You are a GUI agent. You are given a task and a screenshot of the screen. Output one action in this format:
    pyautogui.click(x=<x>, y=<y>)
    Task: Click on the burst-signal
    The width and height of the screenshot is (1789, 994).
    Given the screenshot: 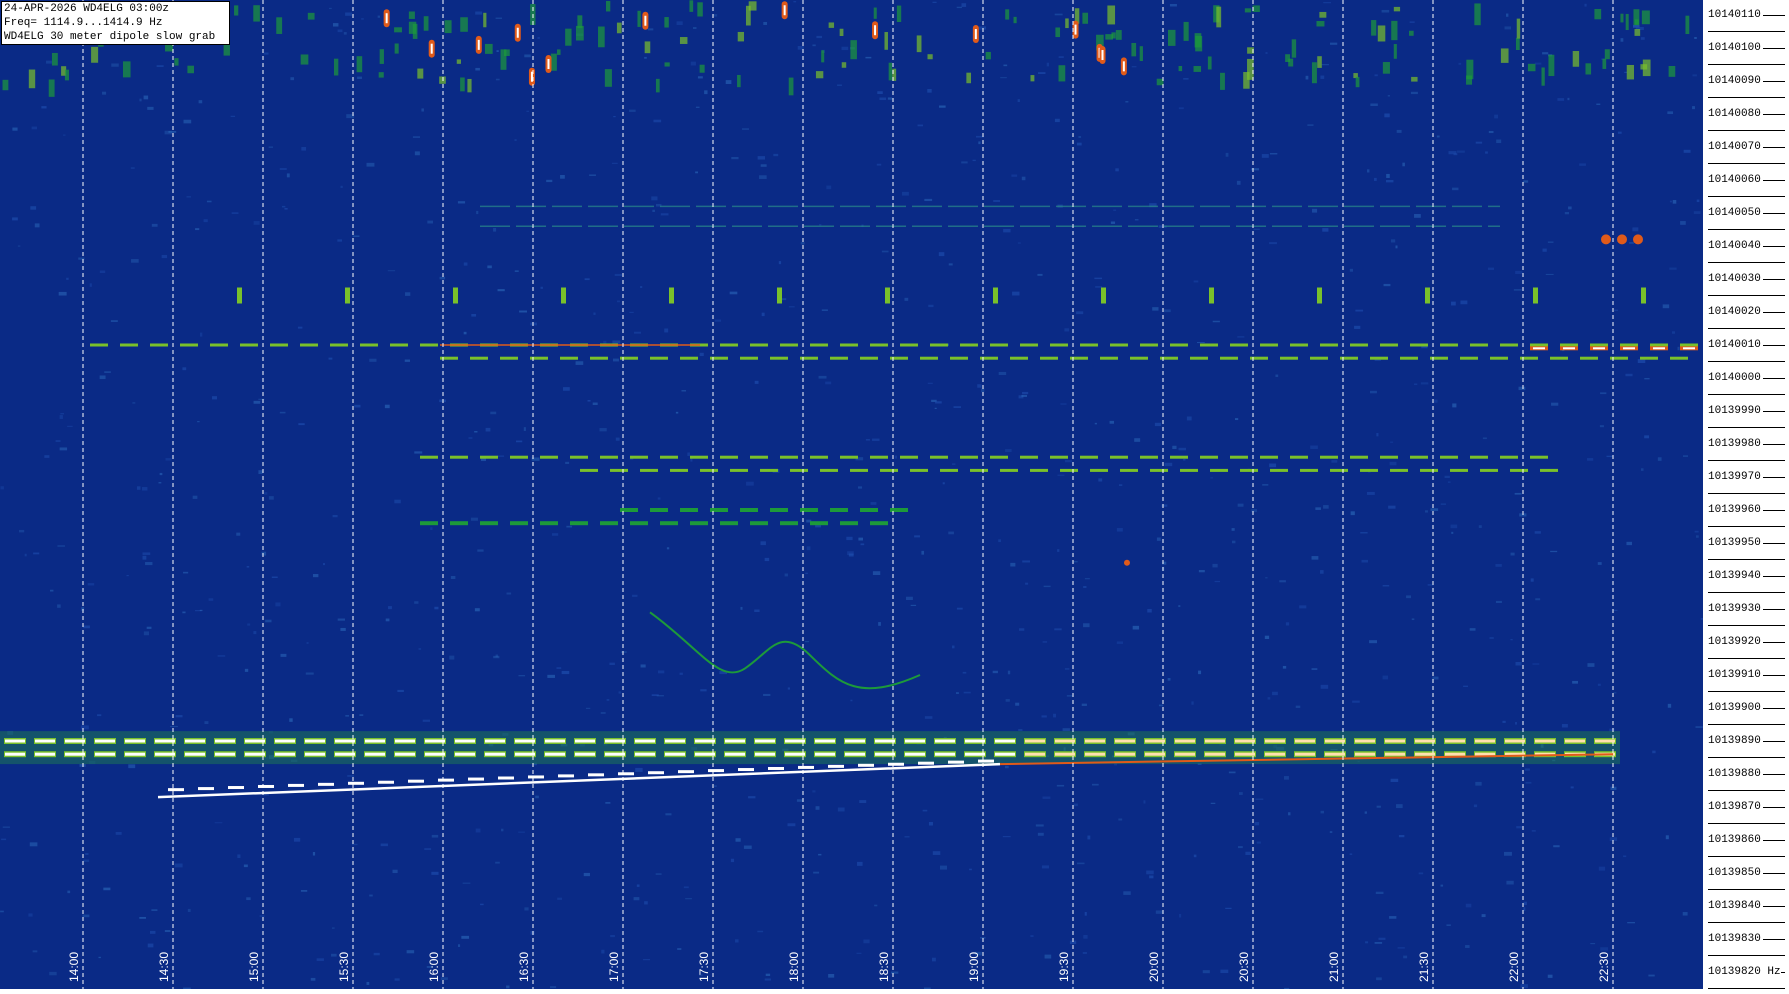 What is the action you would take?
    pyautogui.click(x=1606, y=239)
    